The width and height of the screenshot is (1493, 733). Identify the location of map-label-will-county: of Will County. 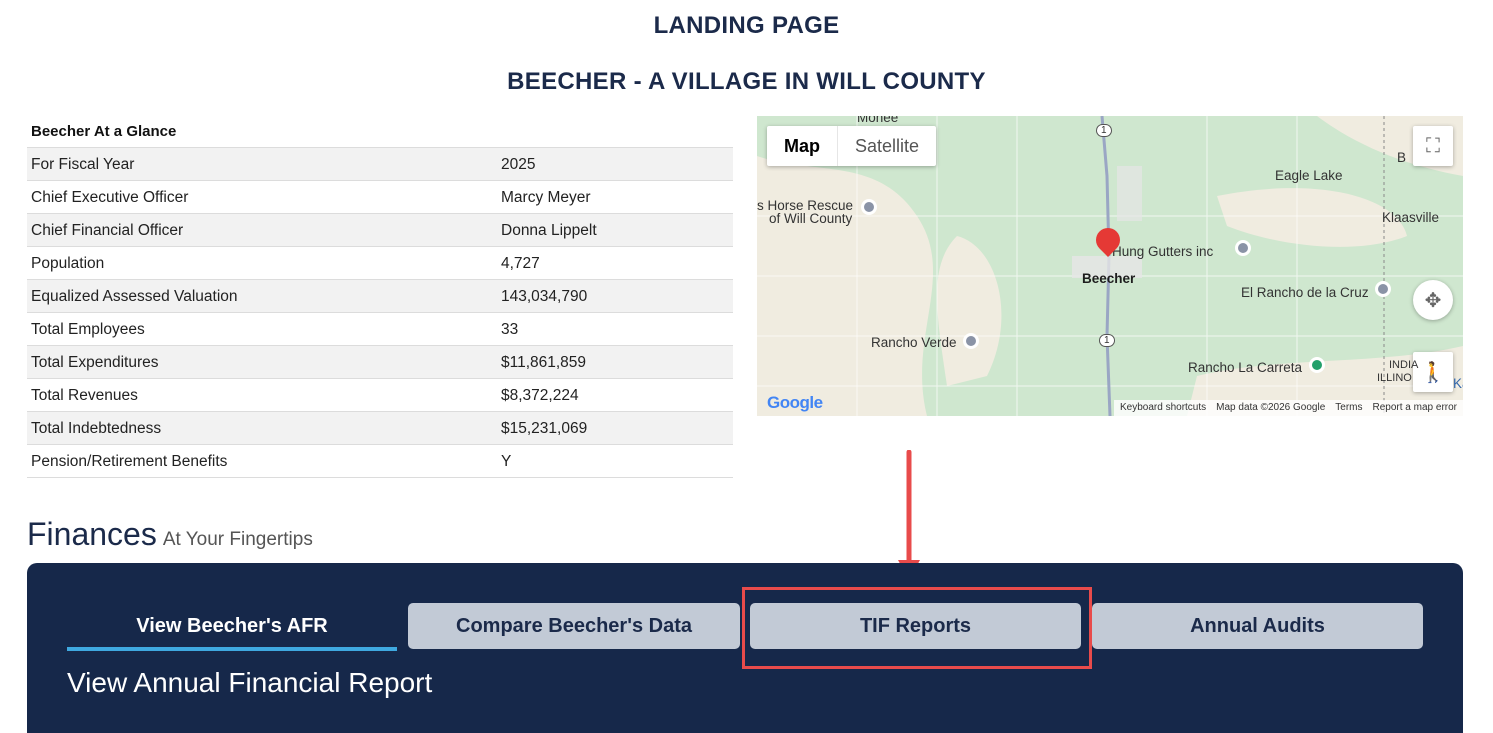
(811, 218).